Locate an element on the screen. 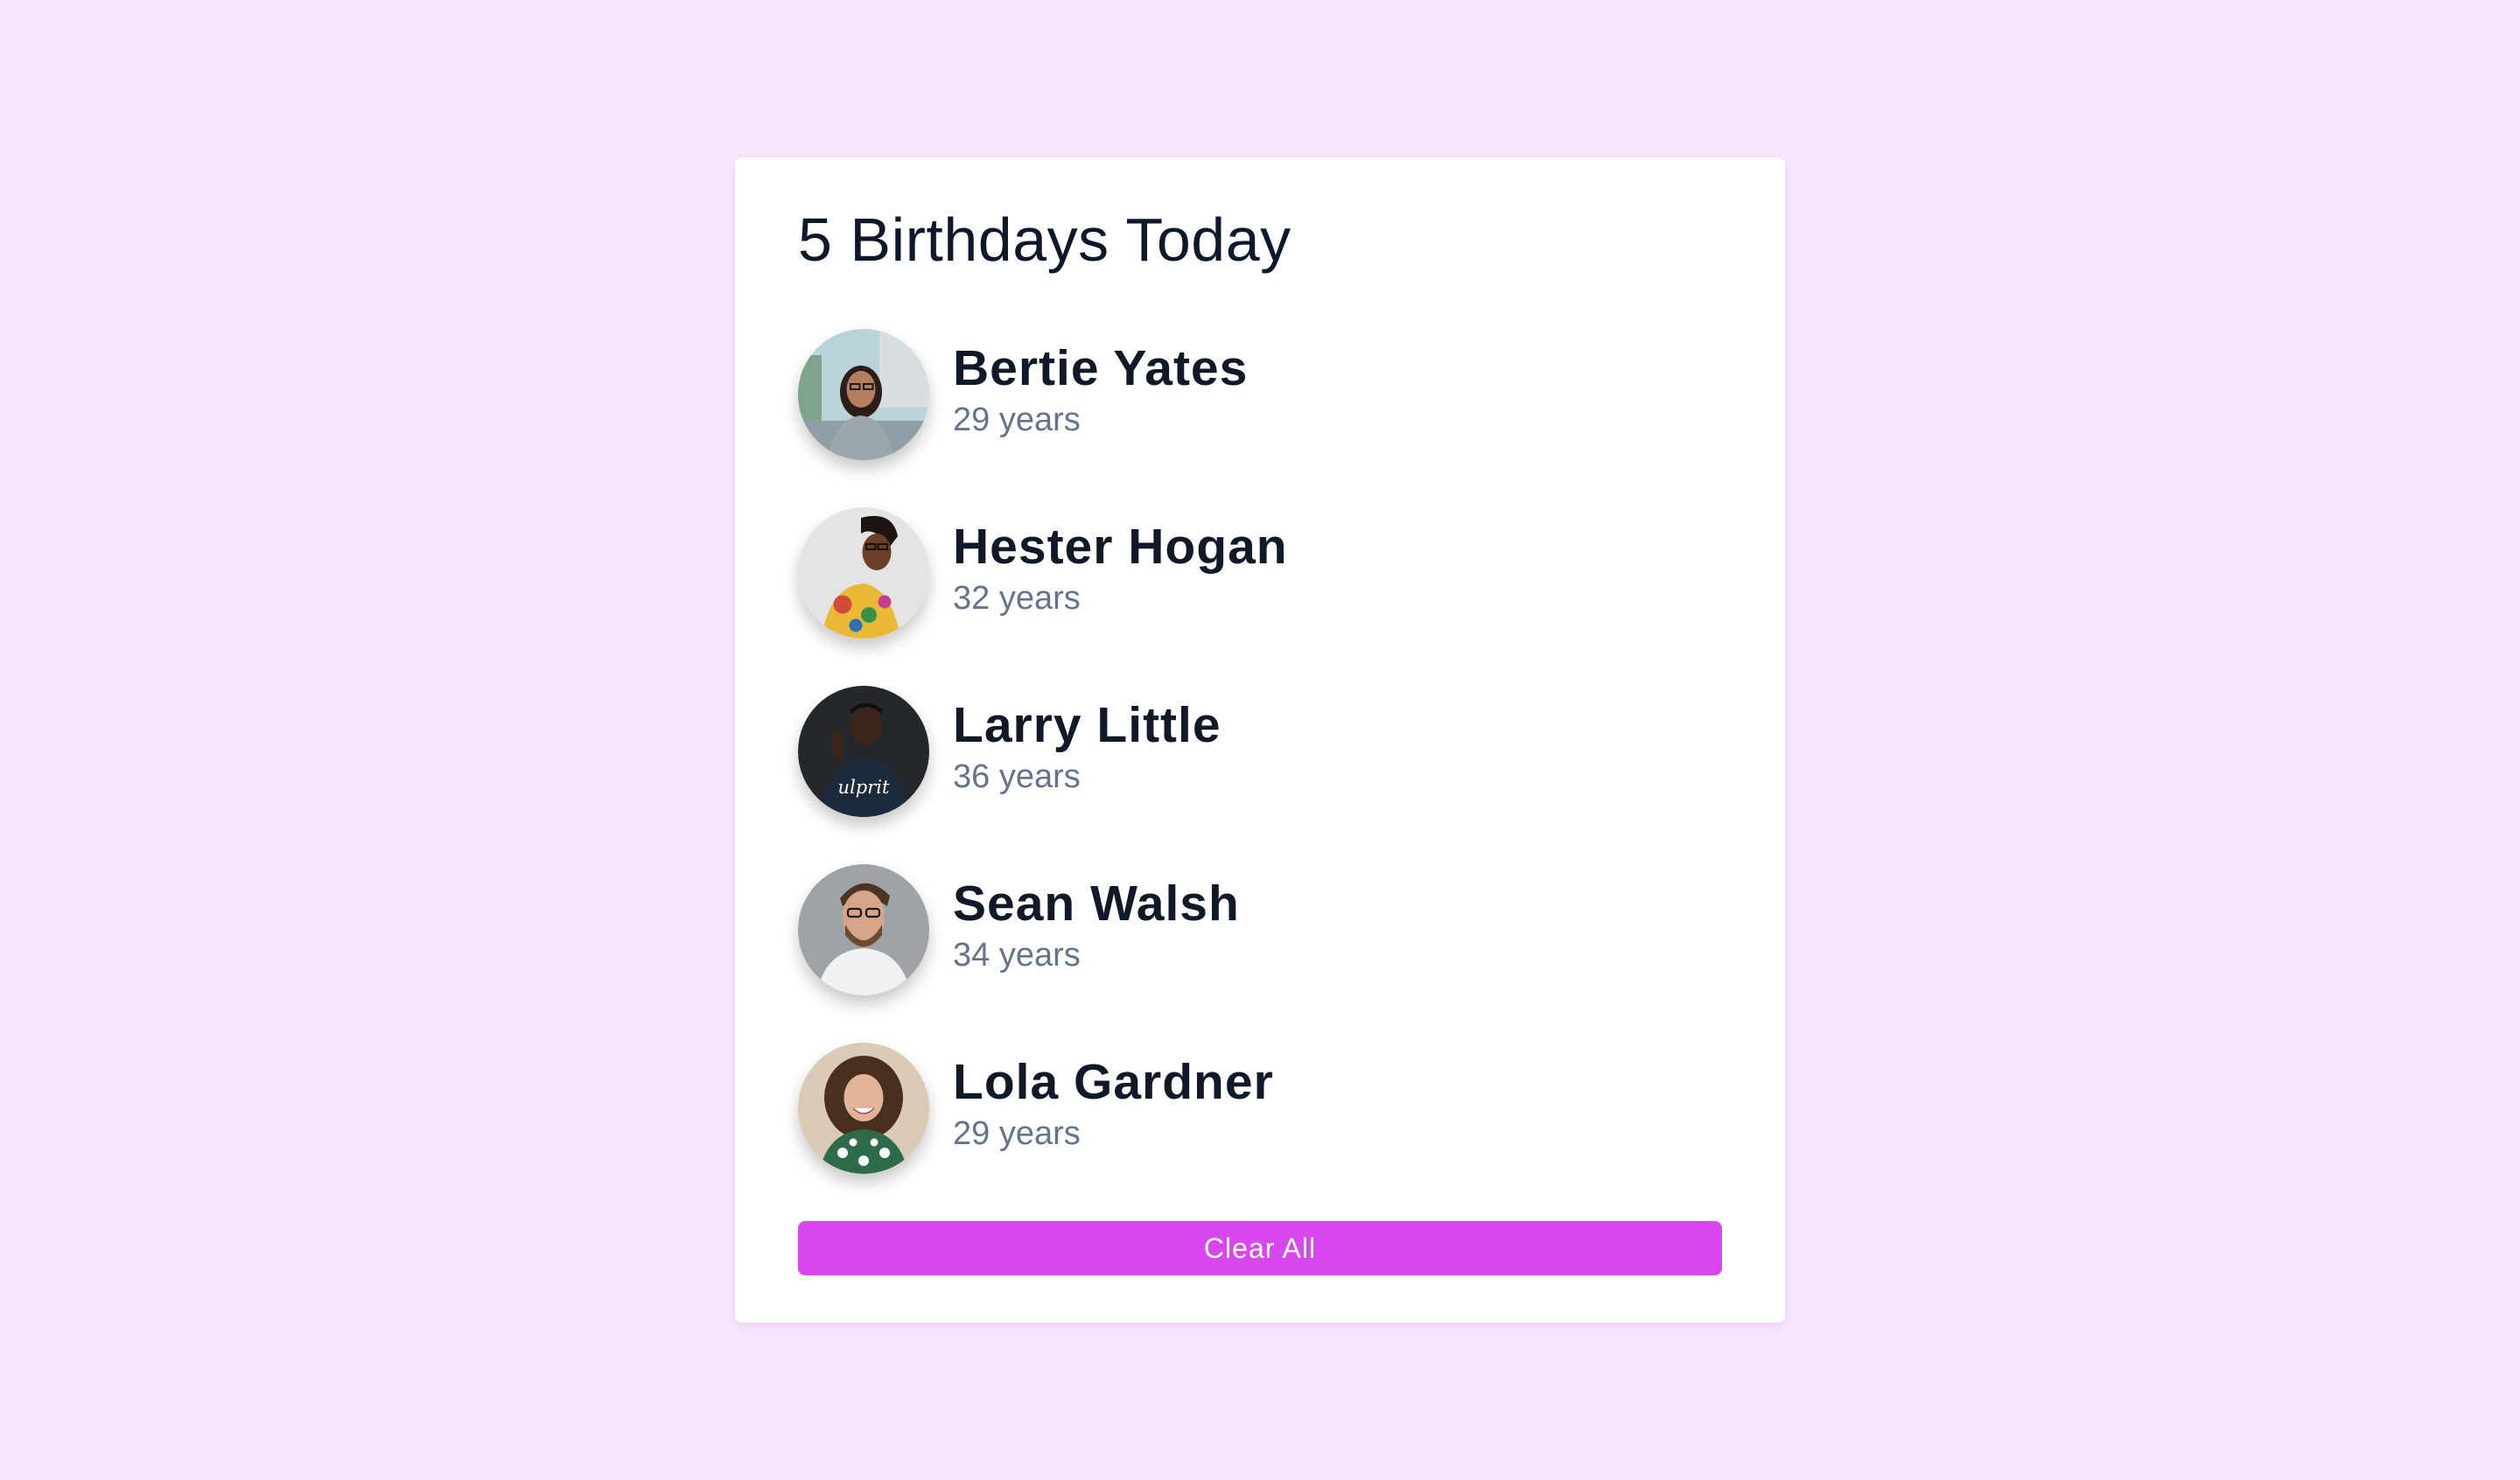 The image size is (2520, 1480). list-item: Lola Gardner 29 years is located at coordinates (1260, 1109).